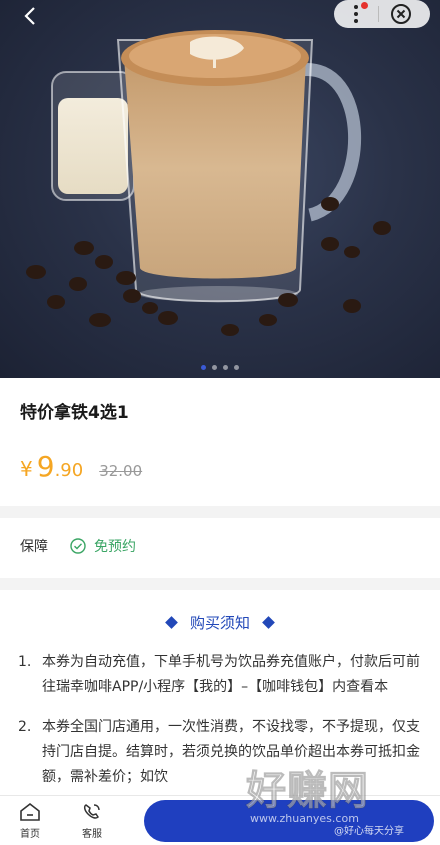 This screenshot has height=845, width=440. I want to click on home-icon, so click(30, 811).